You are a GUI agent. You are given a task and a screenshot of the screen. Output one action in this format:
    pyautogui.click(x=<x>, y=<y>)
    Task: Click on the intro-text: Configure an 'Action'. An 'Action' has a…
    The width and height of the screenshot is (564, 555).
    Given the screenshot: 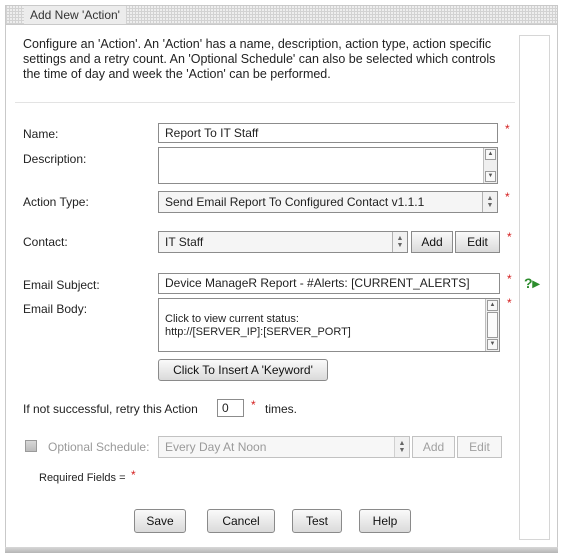 What is the action you would take?
    pyautogui.click(x=259, y=59)
    